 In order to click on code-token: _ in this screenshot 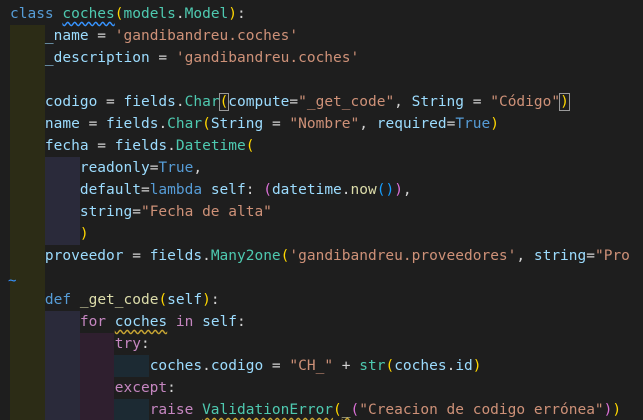, I will do `click(346, 410)`.